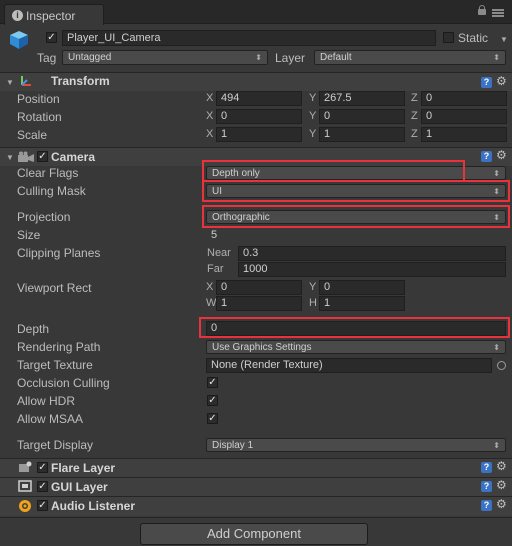 The height and width of the screenshot is (546, 512). What do you see at coordinates (290, 58) in the screenshot?
I see `layer-label: Layer` at bounding box center [290, 58].